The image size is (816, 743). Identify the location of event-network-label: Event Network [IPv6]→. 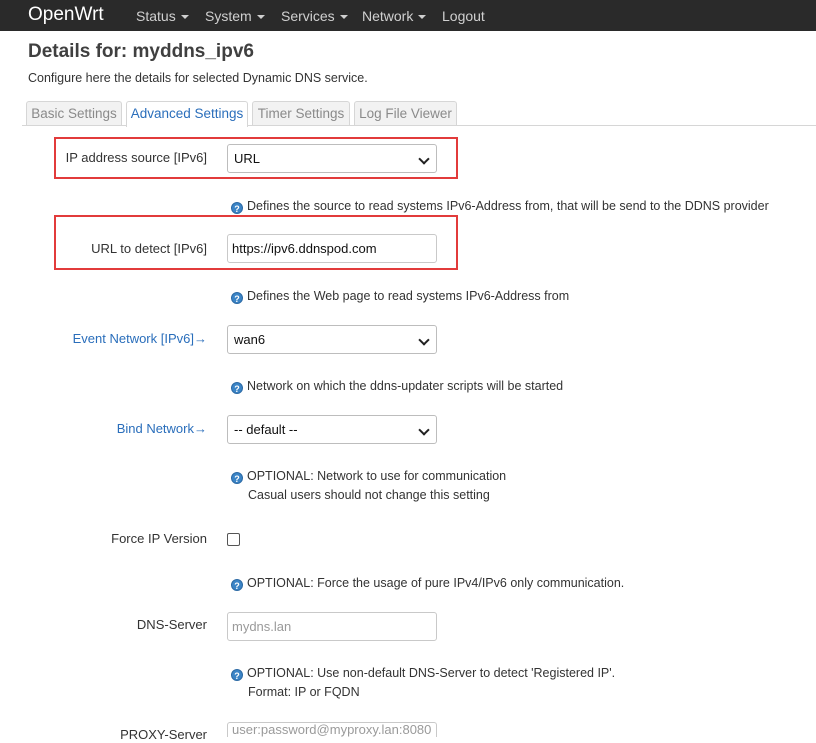
(140, 339).